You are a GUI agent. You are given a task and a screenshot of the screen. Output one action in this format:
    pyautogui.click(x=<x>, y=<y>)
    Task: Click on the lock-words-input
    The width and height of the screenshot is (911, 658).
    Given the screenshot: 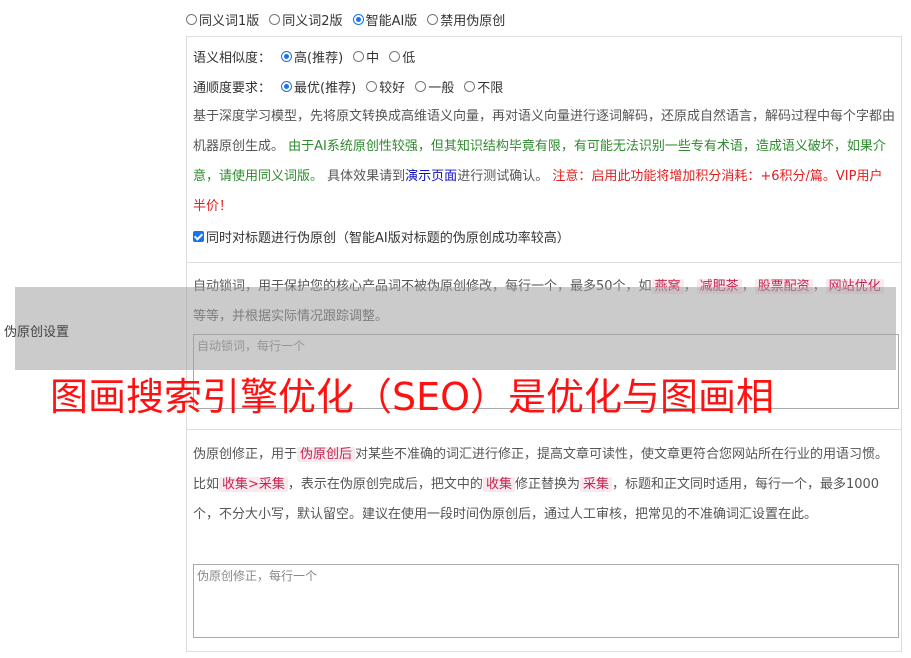 What is the action you would take?
    pyautogui.click(x=546, y=371)
    